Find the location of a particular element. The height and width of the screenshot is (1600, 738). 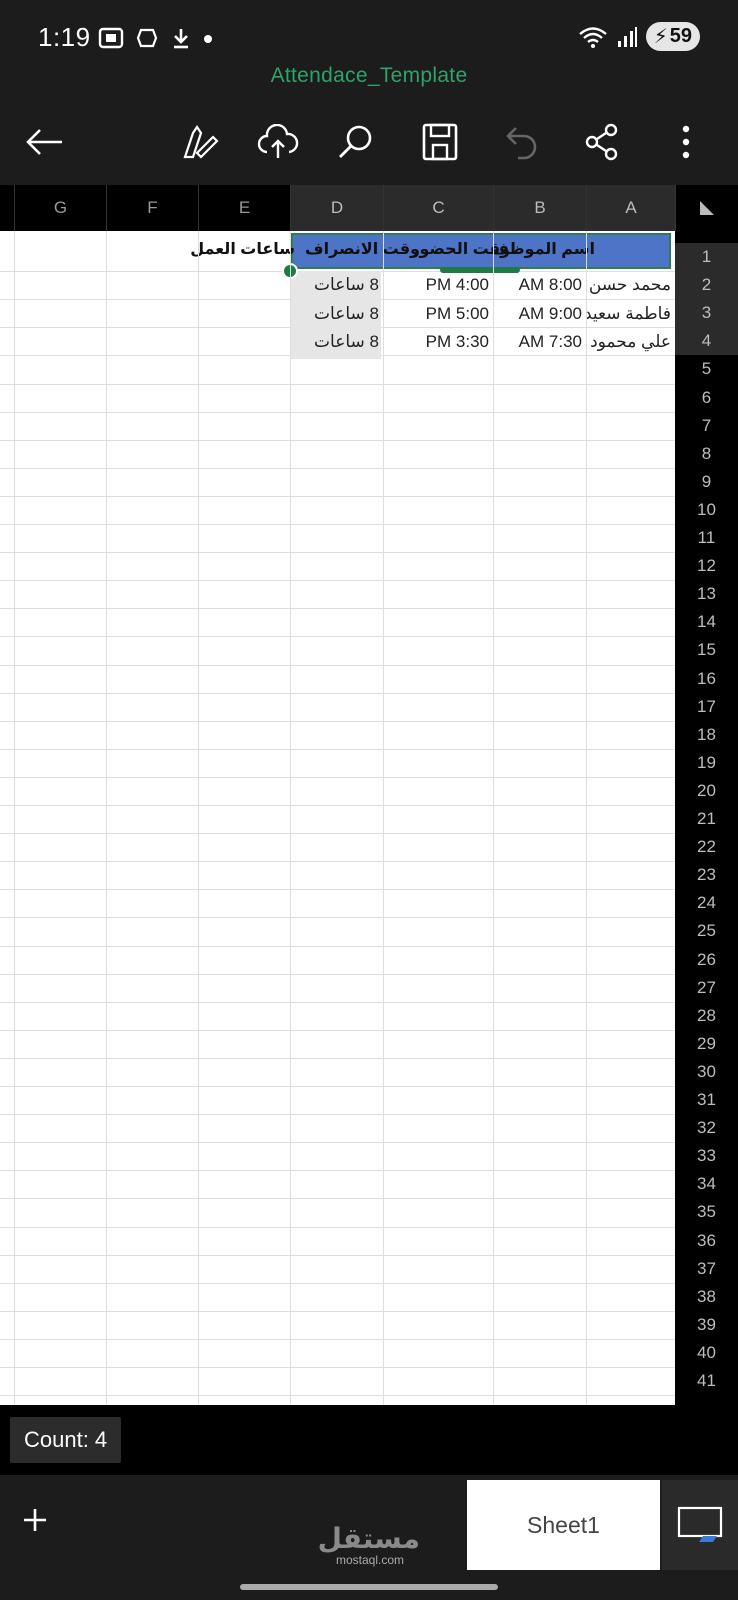

cell-b4: 7:30 AM is located at coordinates (539, 342).